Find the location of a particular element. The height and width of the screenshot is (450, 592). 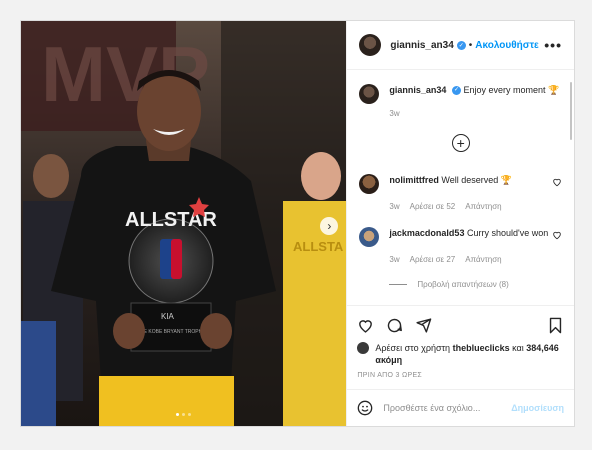

author-username: giannis_an34 is located at coordinates (421, 45).